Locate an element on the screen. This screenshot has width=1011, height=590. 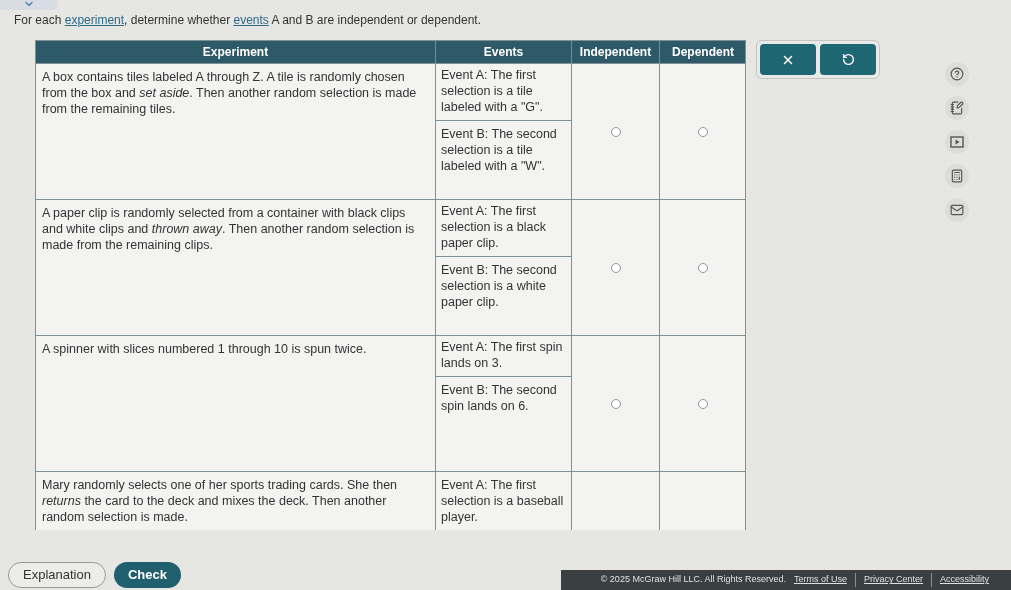
copyright-text: © 2025 McGraw Hill LLC. All Rights Reserved. is located at coordinates (693, 580).